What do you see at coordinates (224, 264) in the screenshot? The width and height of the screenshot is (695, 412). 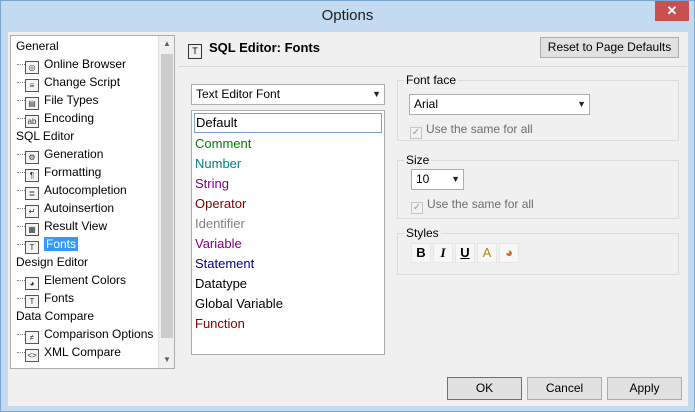 I see `list-item: Statement` at bounding box center [224, 264].